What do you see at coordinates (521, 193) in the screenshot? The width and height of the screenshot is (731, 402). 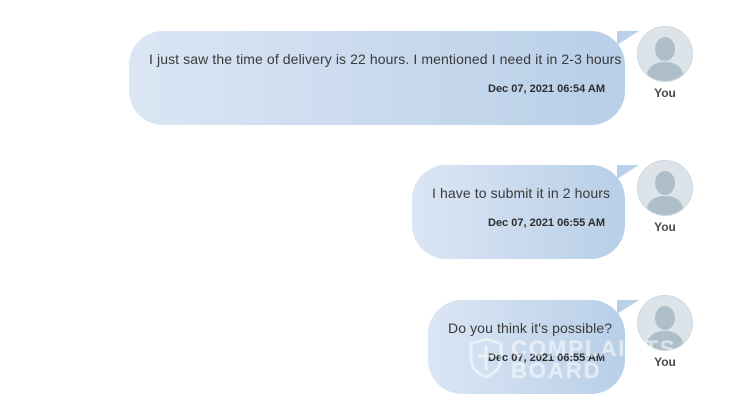 I see `message-text: I have to submit it in 2 hours` at bounding box center [521, 193].